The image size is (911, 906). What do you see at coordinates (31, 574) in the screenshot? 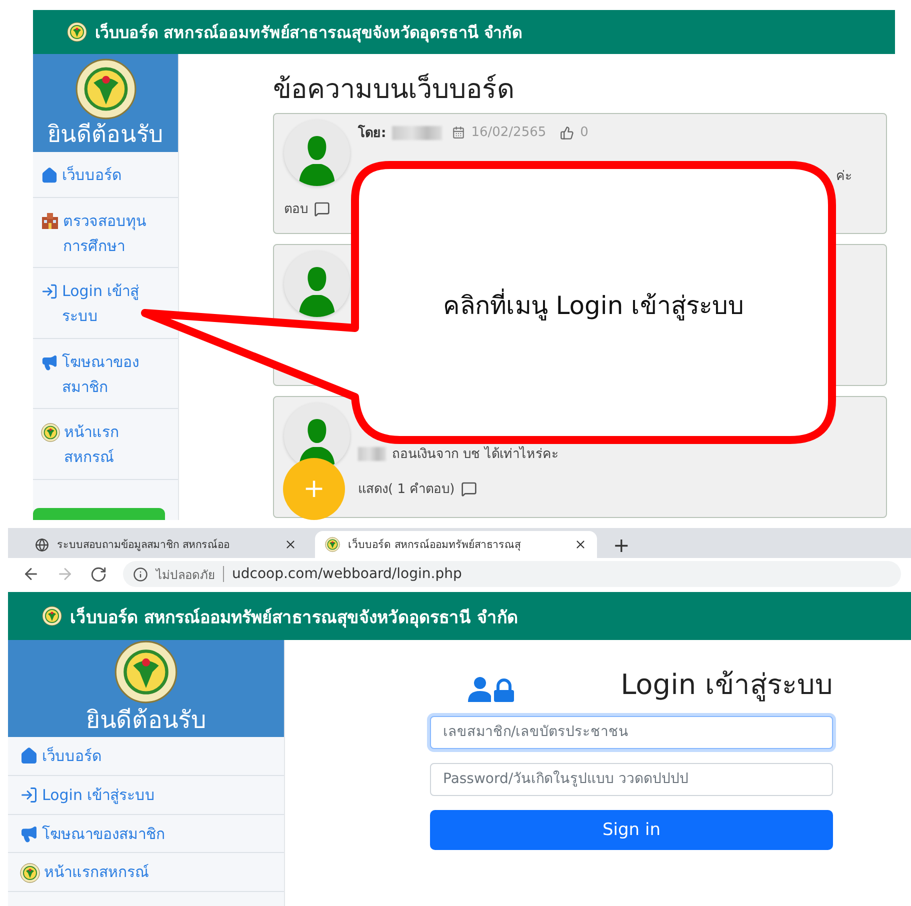
I see `back-button` at bounding box center [31, 574].